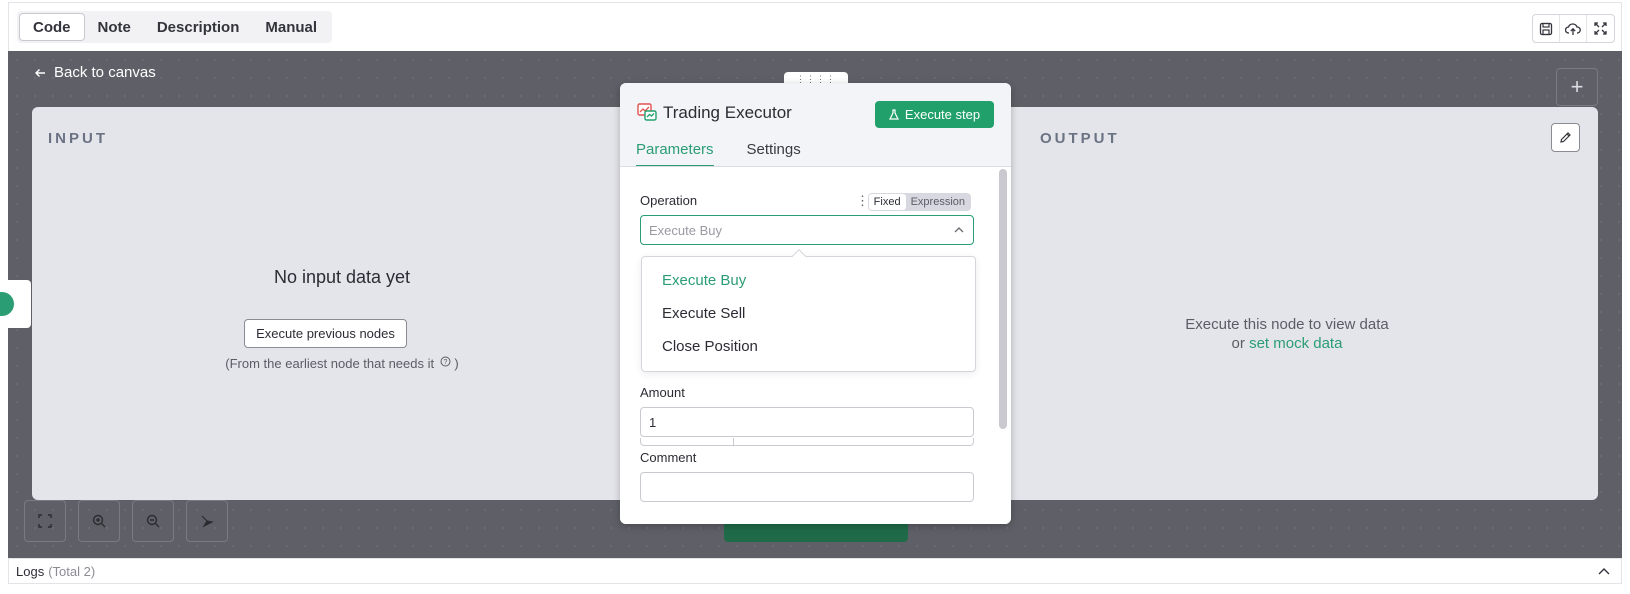  I want to click on comment-label: Comment, so click(668, 457).